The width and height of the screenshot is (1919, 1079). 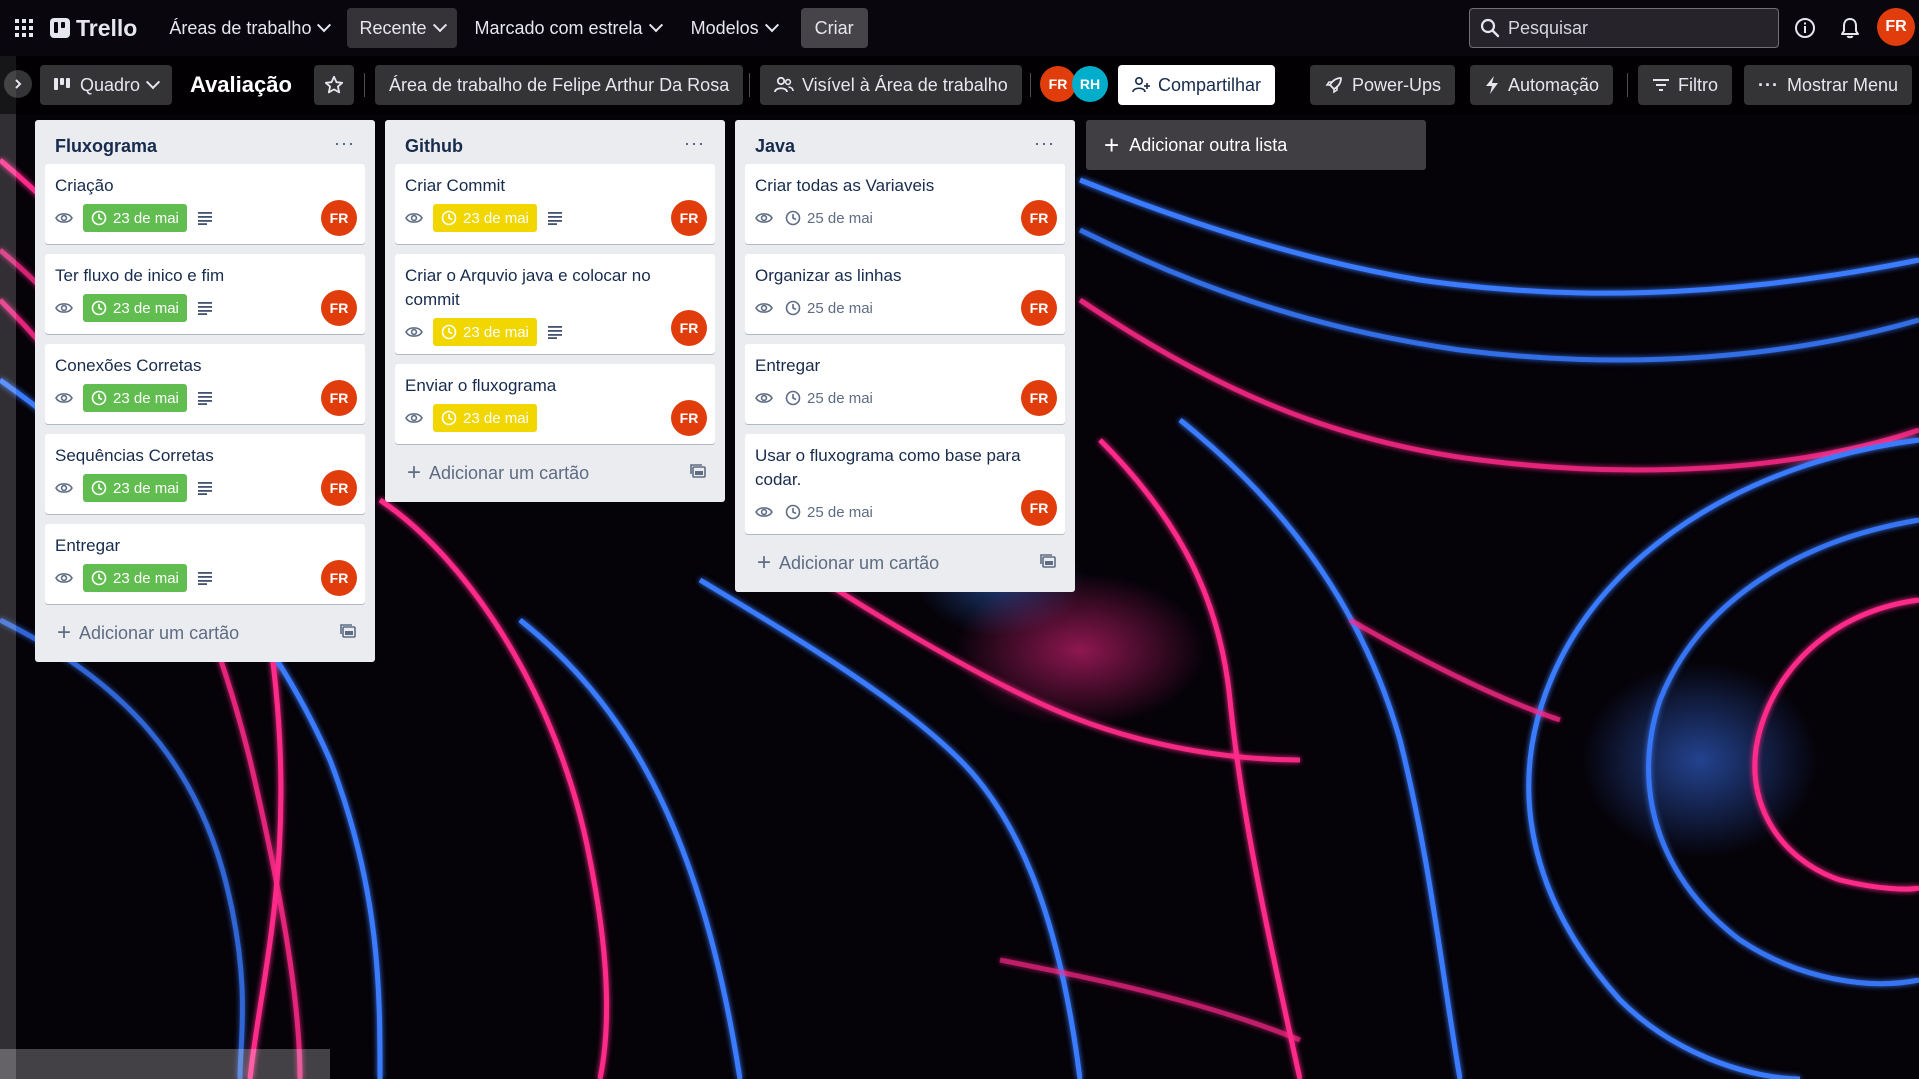 What do you see at coordinates (97, 28) in the screenshot?
I see `trello-logo: Trello` at bounding box center [97, 28].